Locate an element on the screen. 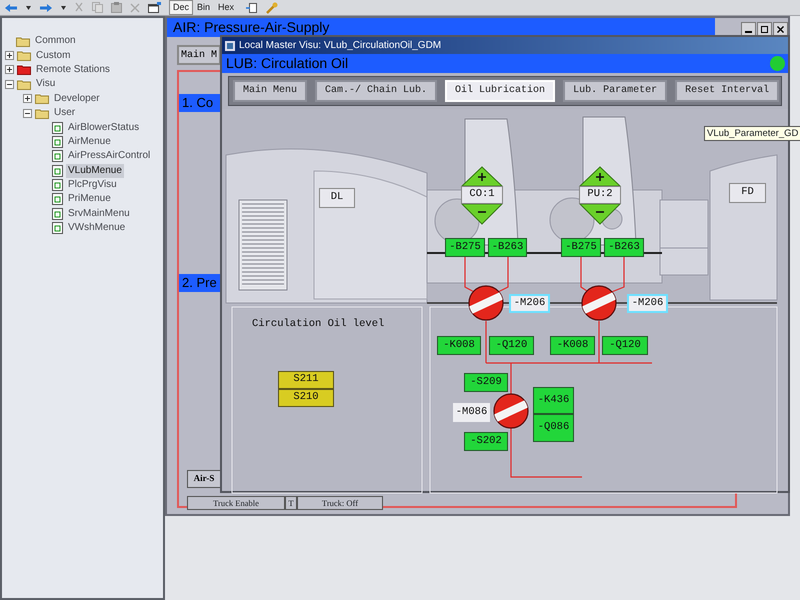  section-button: Air-S is located at coordinates (204, 479).